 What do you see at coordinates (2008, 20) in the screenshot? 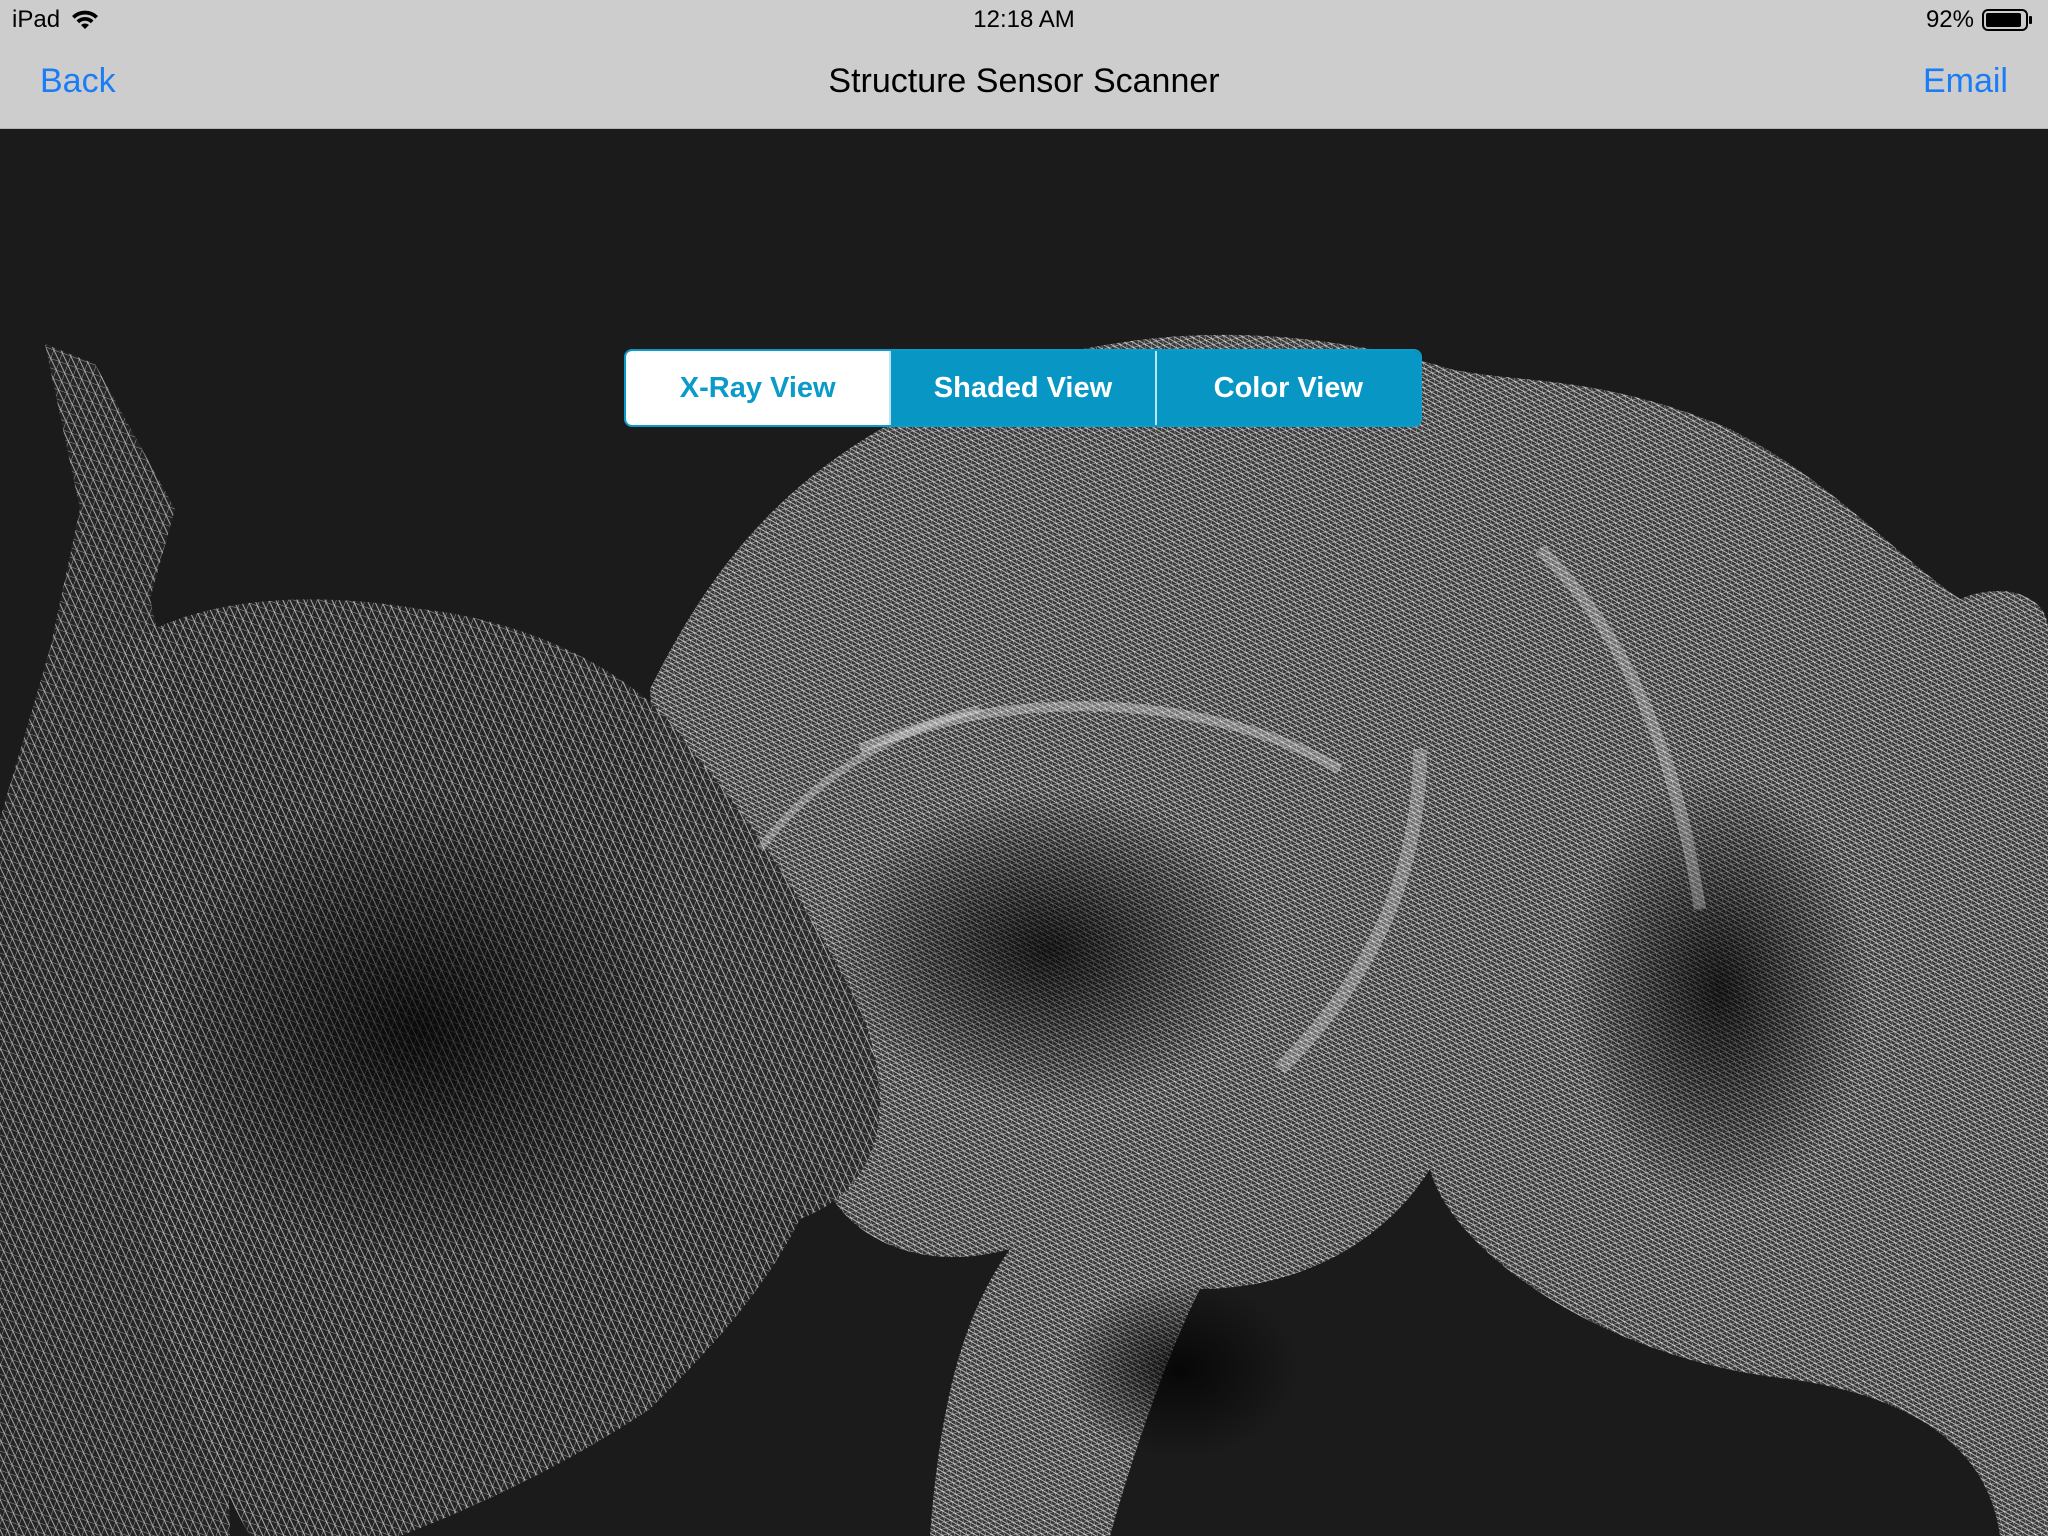
I see `battery-icon` at bounding box center [2008, 20].